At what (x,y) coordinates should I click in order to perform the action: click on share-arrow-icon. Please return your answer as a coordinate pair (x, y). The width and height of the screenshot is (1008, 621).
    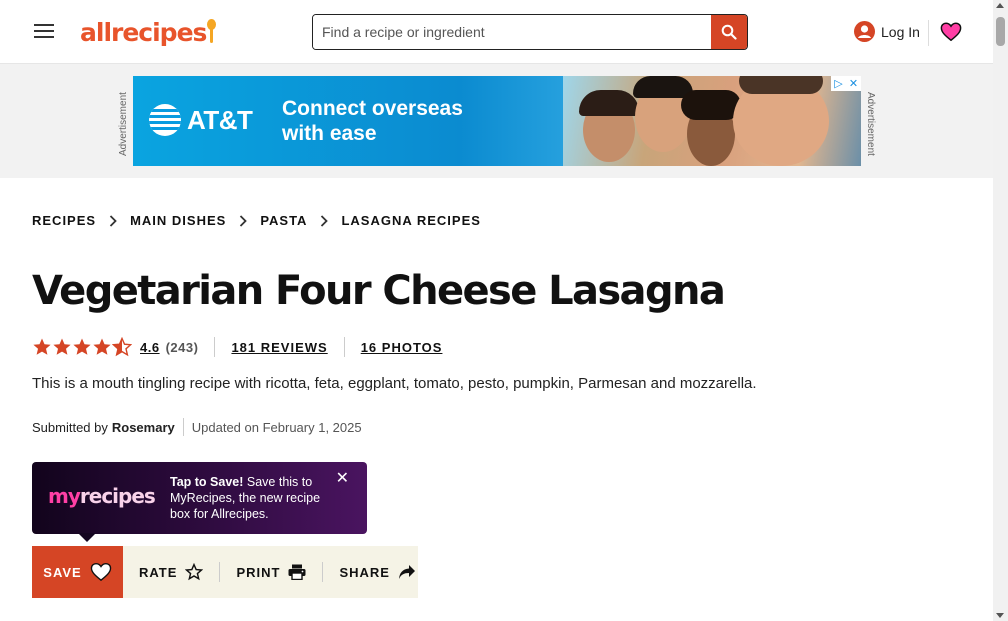
    Looking at the image, I should click on (406, 572).